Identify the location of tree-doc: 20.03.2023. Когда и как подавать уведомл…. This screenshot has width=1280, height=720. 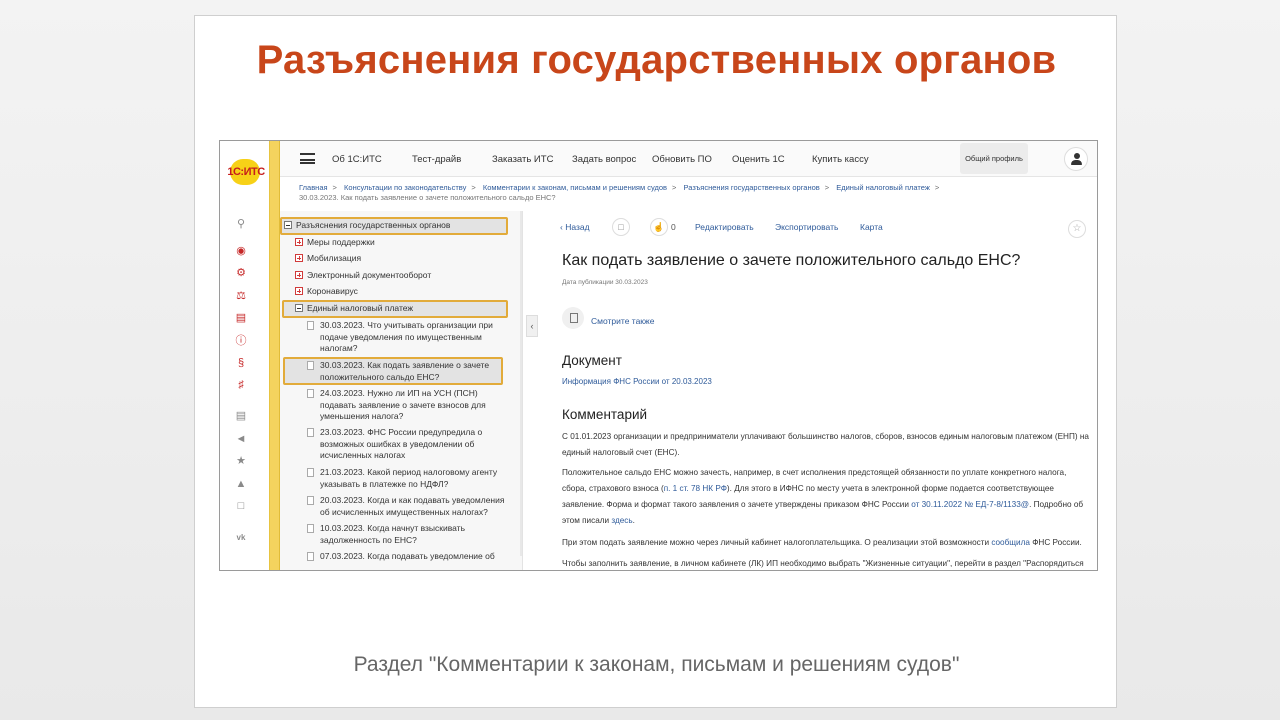
(407, 506).